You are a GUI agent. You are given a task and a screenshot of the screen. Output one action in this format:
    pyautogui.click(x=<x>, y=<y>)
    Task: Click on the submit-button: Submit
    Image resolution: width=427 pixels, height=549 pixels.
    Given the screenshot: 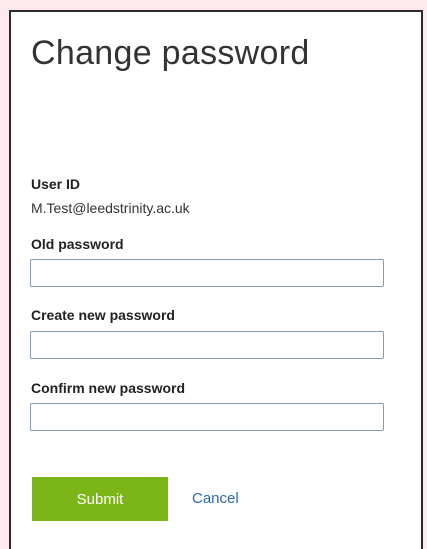 What is the action you would take?
    pyautogui.click(x=100, y=499)
    